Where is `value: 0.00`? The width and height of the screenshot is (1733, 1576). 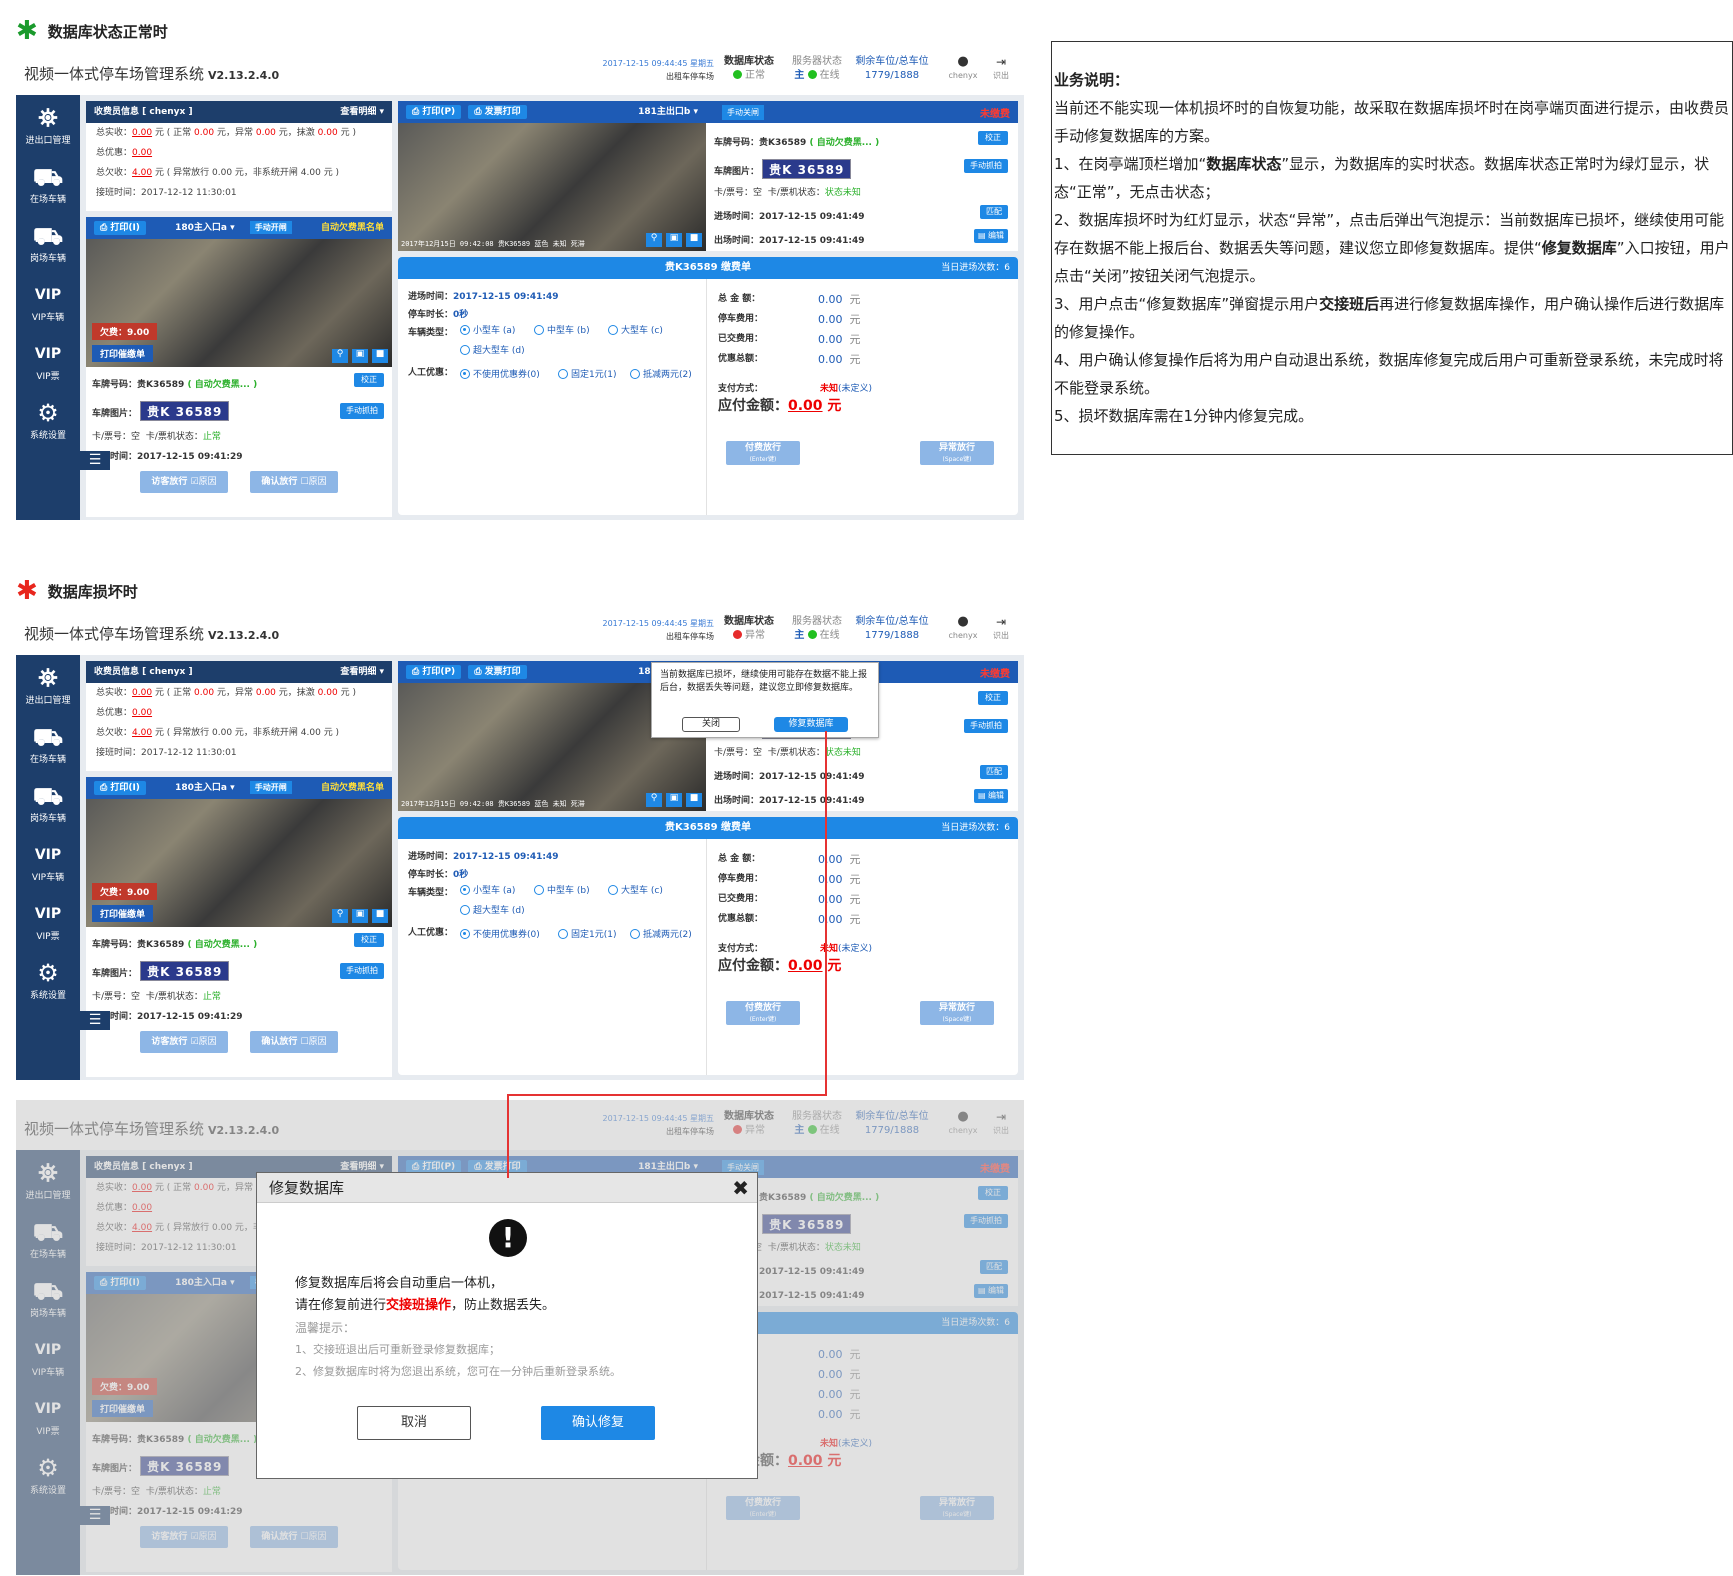 value: 0.00 is located at coordinates (830, 919).